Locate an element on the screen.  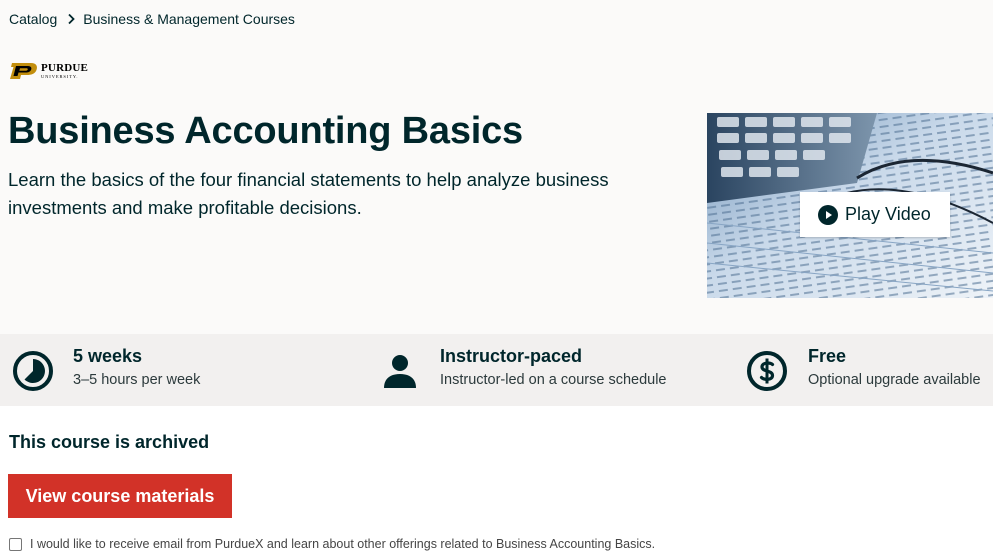
stat-price-detail: Optional upgrade available is located at coordinates (894, 380).